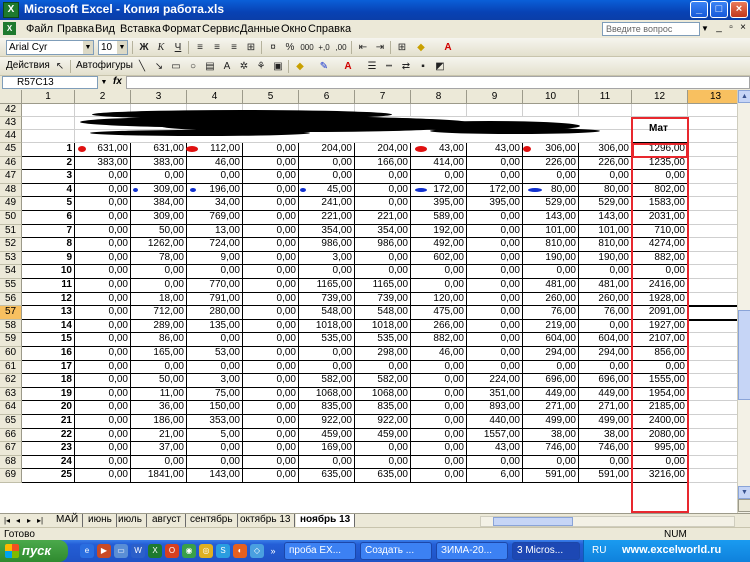  I want to click on menu-format: Формат, so click(181, 29).